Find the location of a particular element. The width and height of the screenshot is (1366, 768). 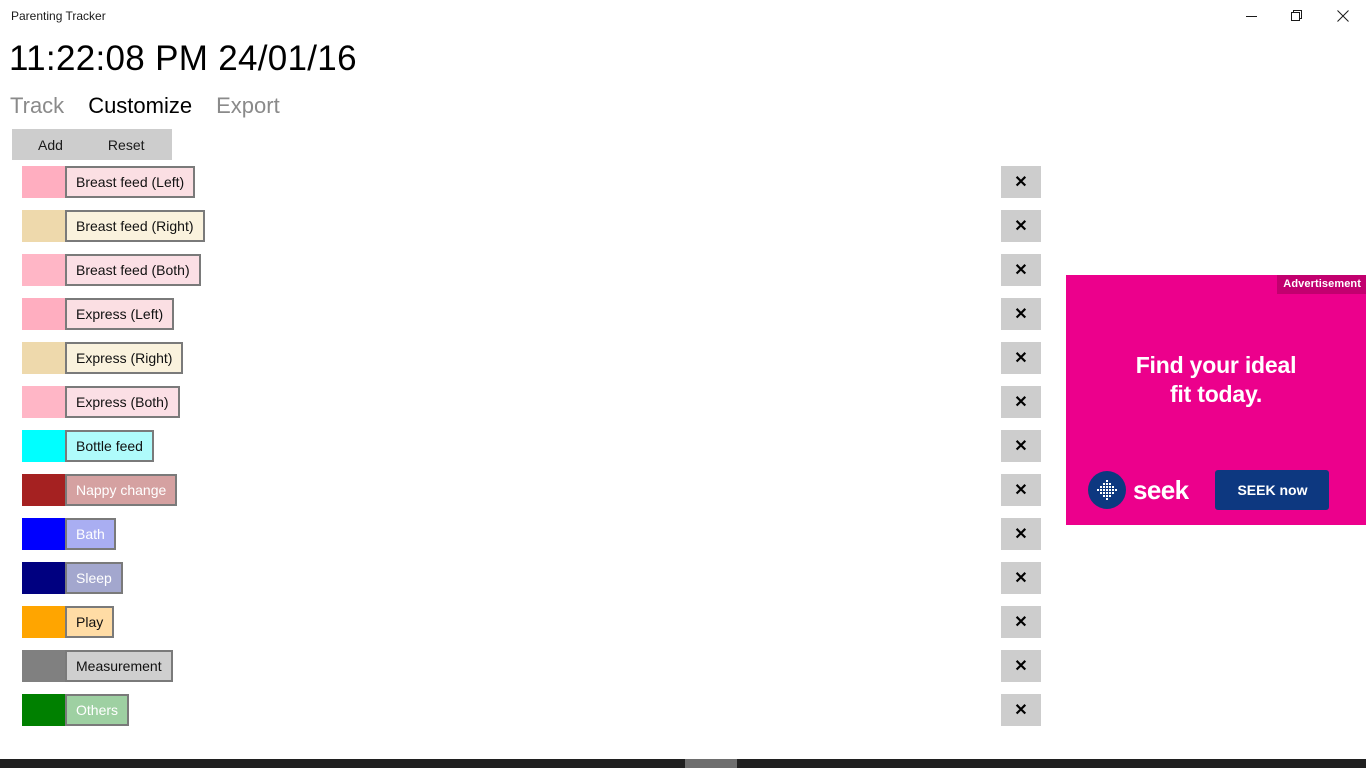

restore-icon is located at coordinates (1297, 16).